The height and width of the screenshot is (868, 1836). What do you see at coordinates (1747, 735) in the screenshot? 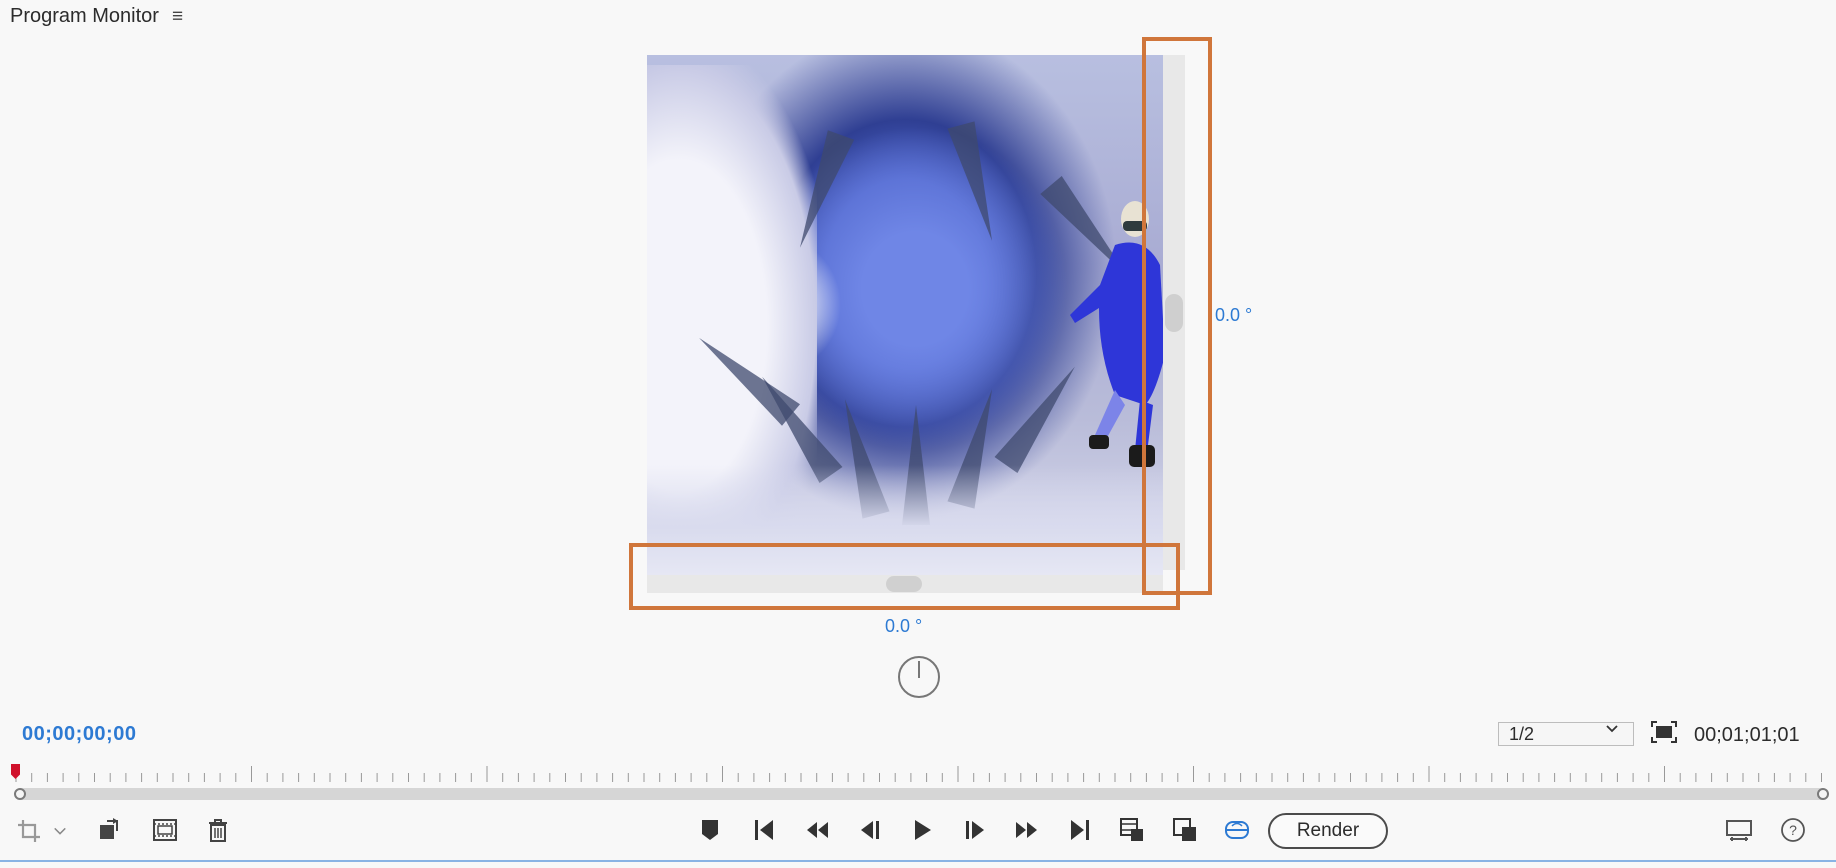
I see `duration-timecode: 00;01;01;01` at bounding box center [1747, 735].